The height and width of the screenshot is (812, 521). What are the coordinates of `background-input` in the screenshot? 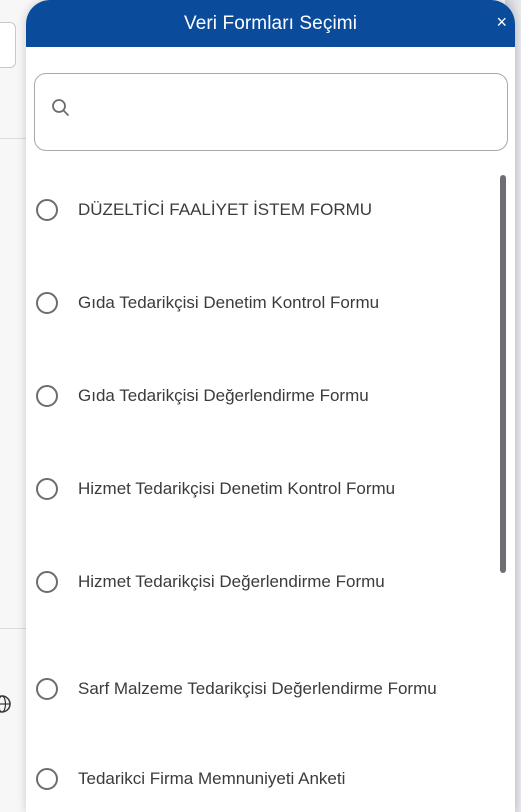 It's located at (8, 45).